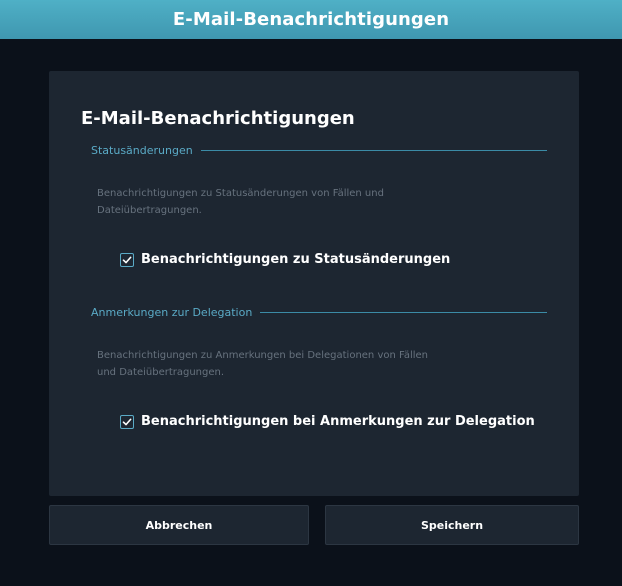  I want to click on save-button: Speichern, so click(452, 525).